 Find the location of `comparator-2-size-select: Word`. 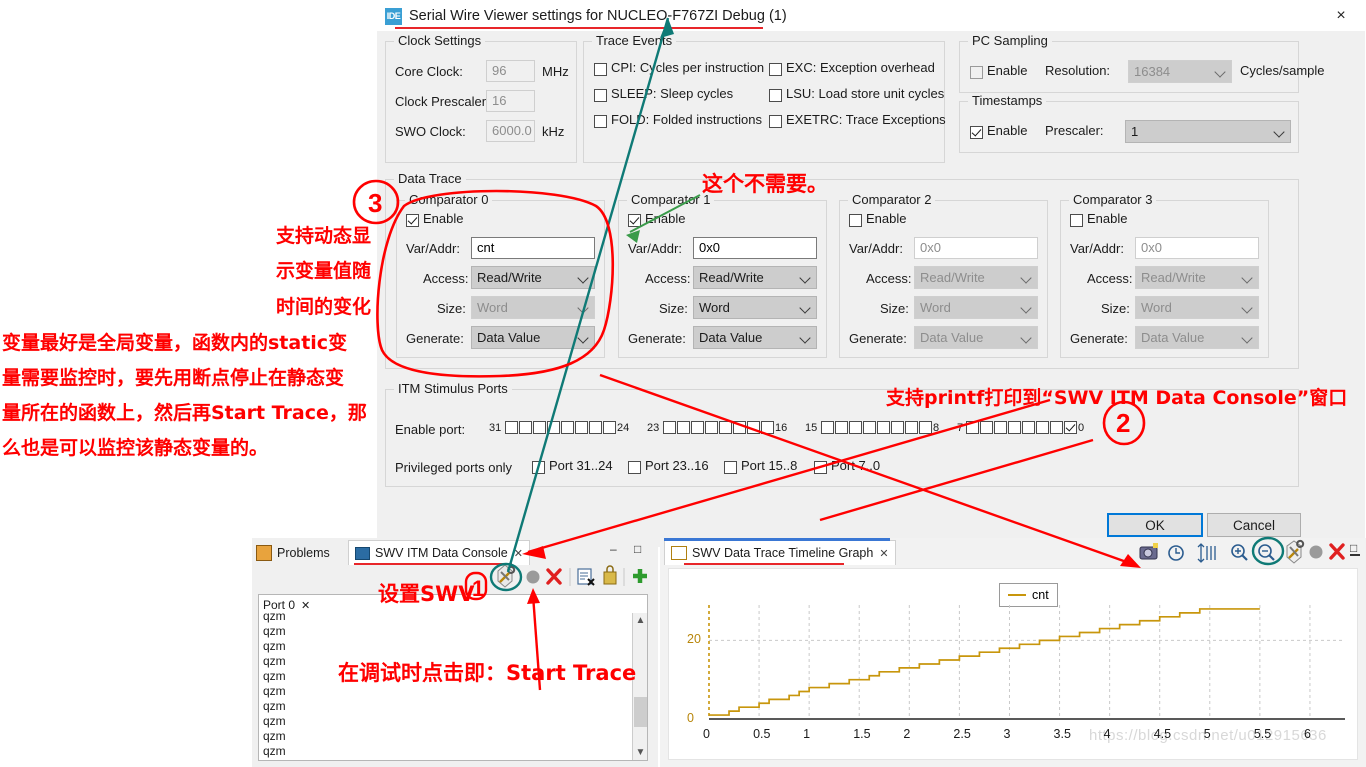

comparator-2-size-select: Word is located at coordinates (976, 307).